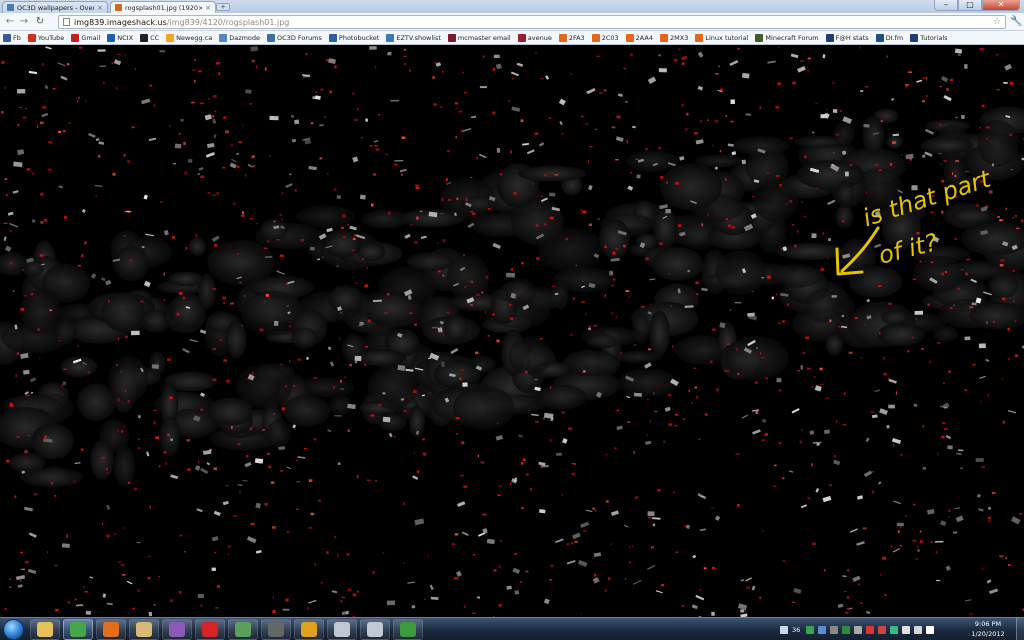  I want to click on taskbar-media-button, so click(309, 629).